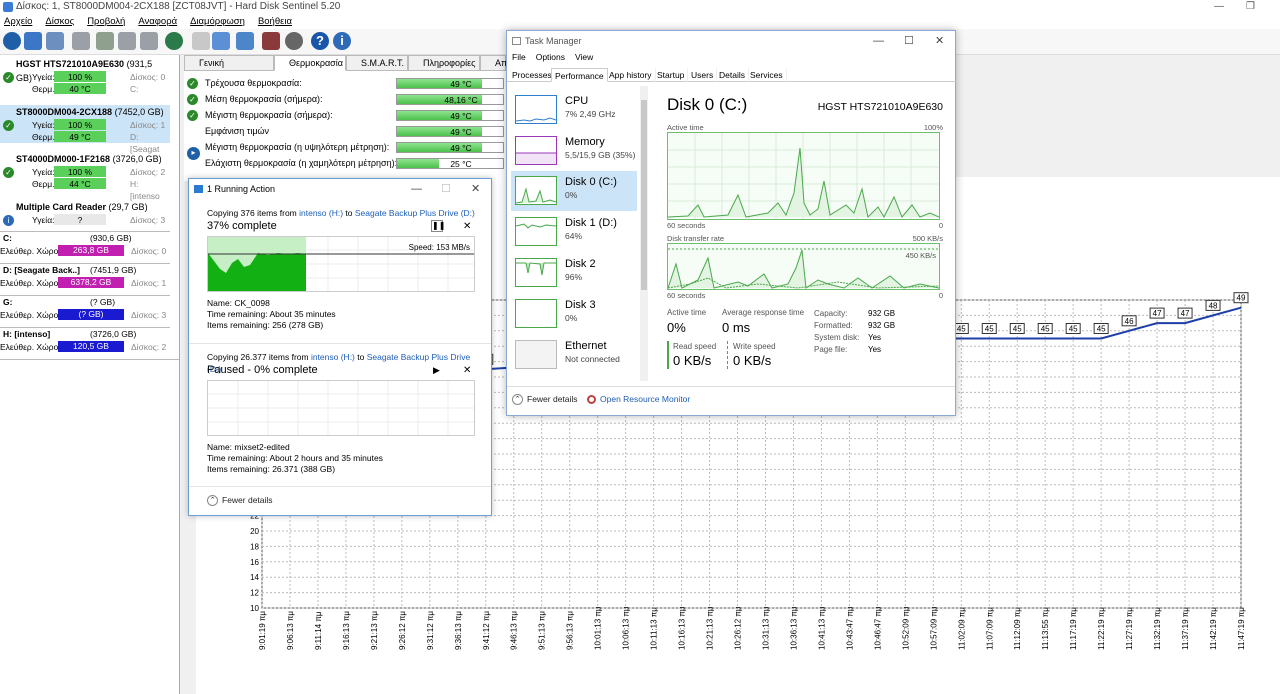  I want to click on y-tick-label: 20, so click(254, 531).